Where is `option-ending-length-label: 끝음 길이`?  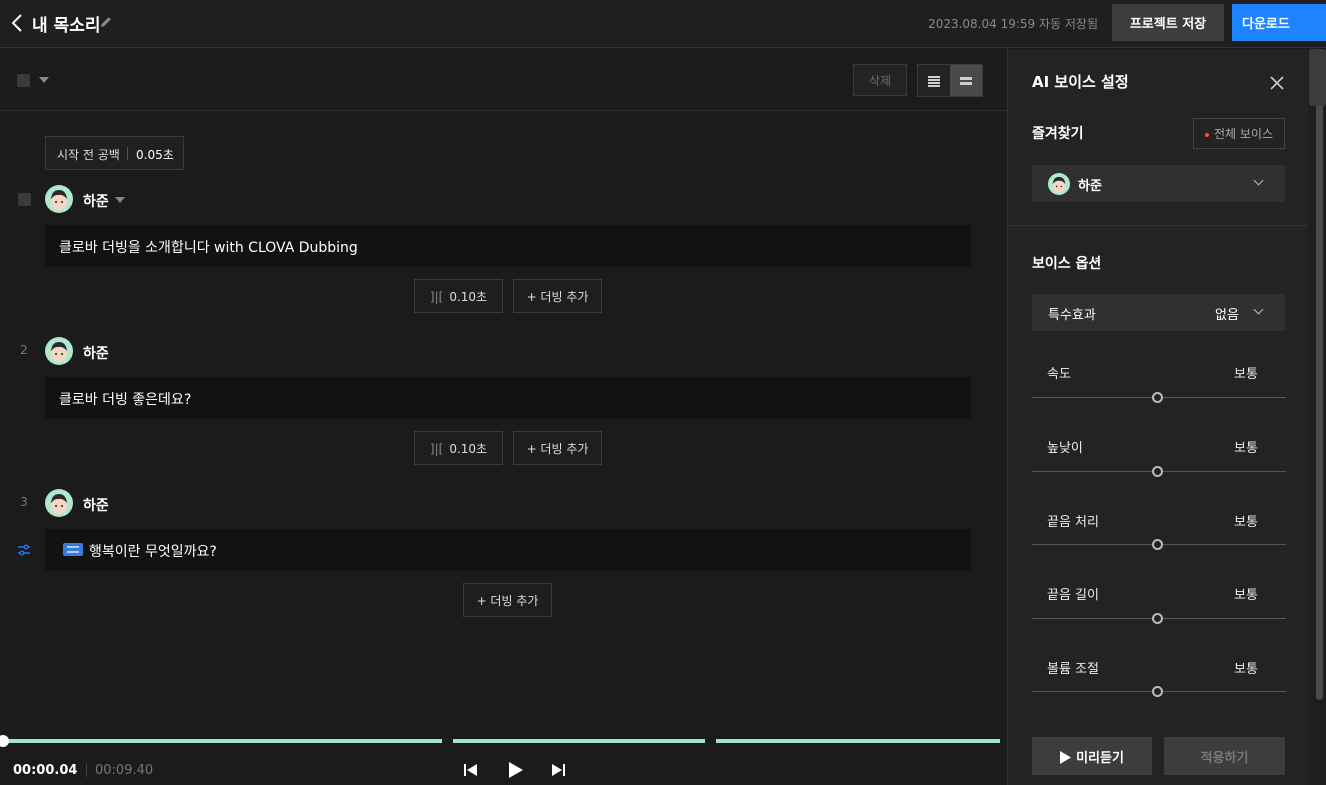 option-ending-length-label: 끝음 길이 is located at coordinates (1073, 595).